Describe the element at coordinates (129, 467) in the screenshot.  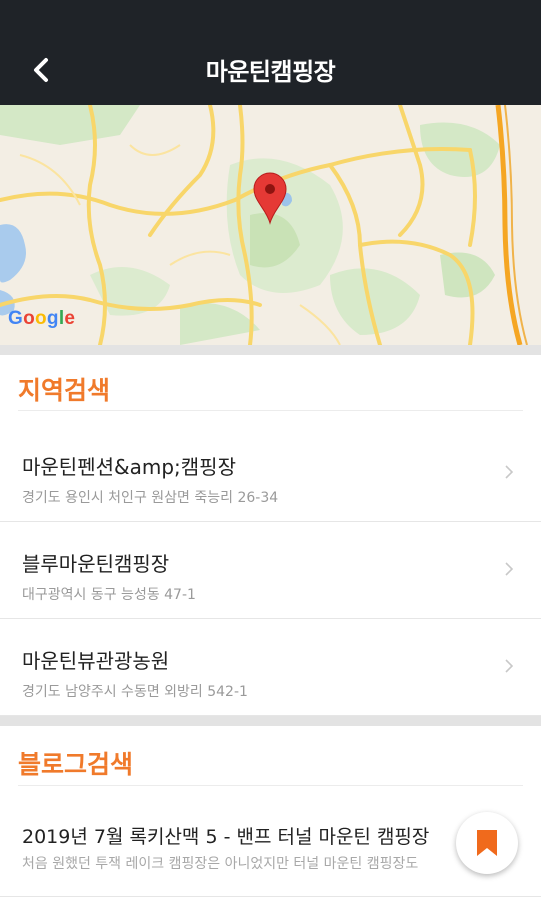
I see `item-name: 마운틴펜션&amp;캠핑장` at that location.